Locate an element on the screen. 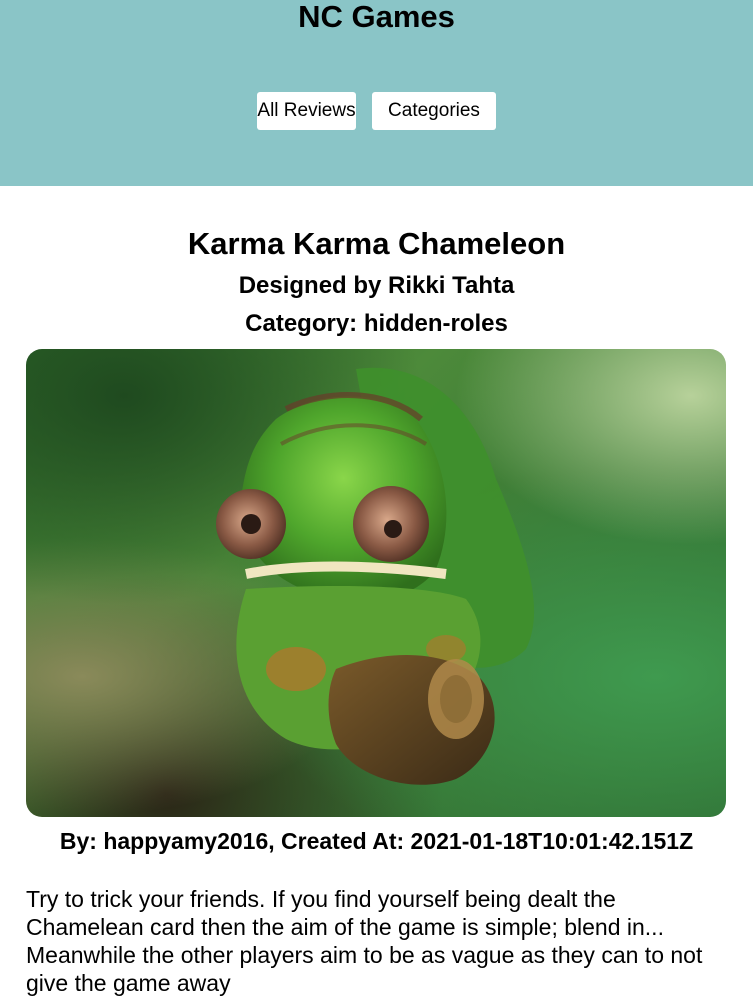 The width and height of the screenshot is (753, 997). categories-button: Categories is located at coordinates (434, 111).